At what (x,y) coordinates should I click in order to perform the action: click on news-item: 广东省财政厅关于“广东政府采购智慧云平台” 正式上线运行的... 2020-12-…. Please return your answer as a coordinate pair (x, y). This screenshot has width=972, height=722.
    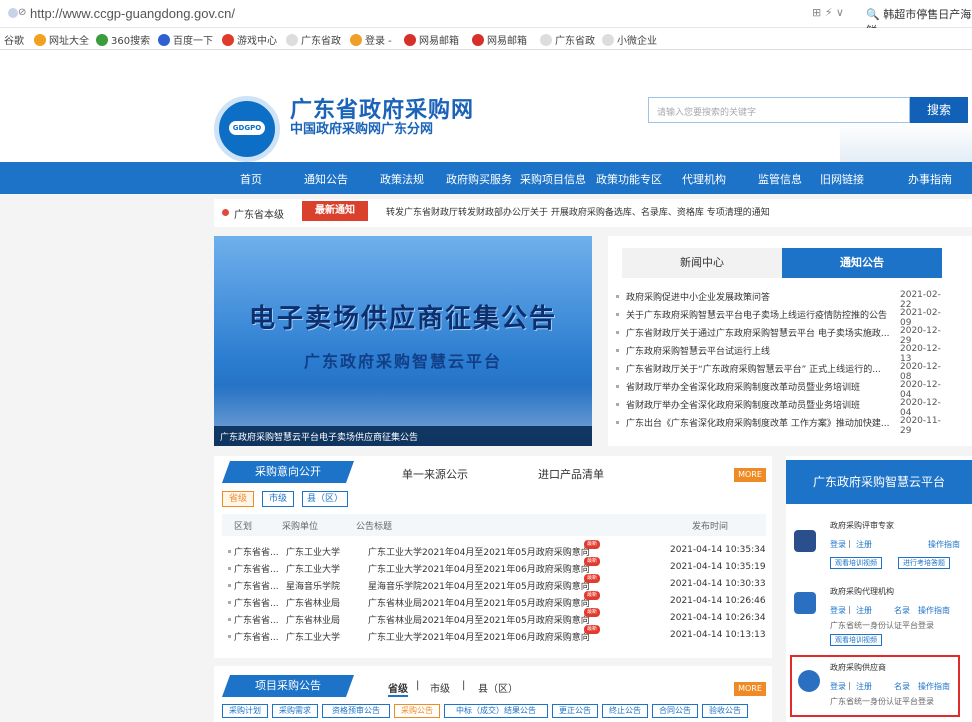
    Looking at the image, I should click on (783, 372).